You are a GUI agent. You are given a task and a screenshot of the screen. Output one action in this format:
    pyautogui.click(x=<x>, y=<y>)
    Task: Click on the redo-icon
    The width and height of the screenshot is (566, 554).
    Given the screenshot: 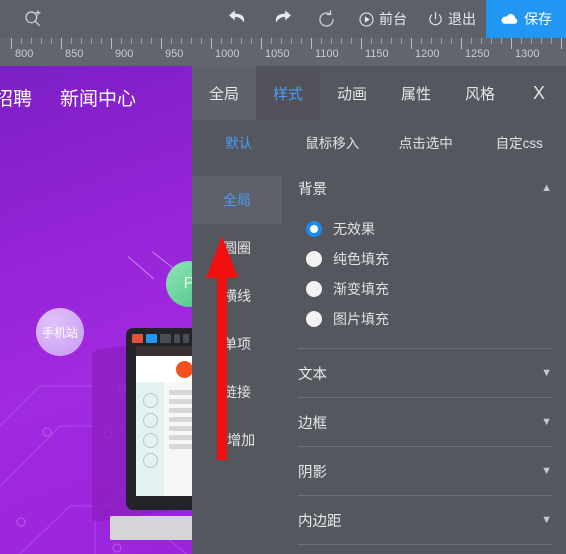 What is the action you would take?
    pyautogui.click(x=282, y=19)
    